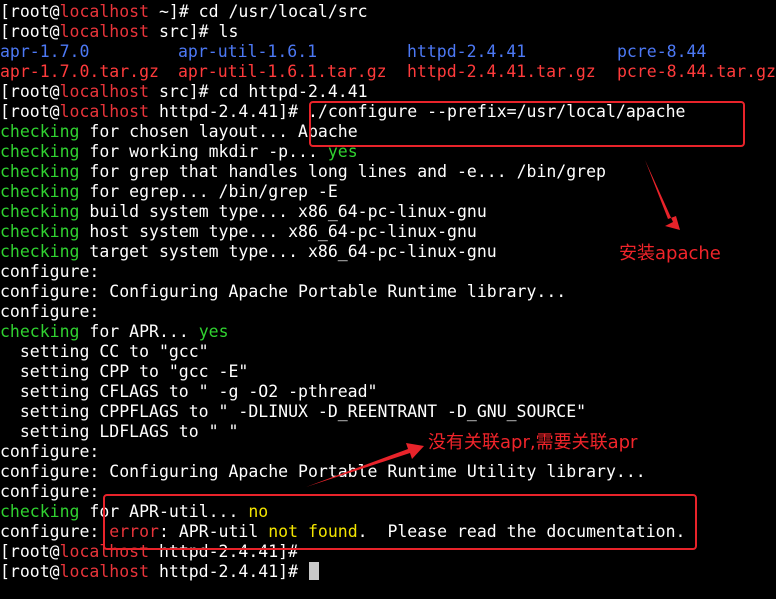 This screenshot has width=776, height=599. Describe the element at coordinates (670, 253) in the screenshot. I see `install-apache-annotation: 安装apache` at that location.